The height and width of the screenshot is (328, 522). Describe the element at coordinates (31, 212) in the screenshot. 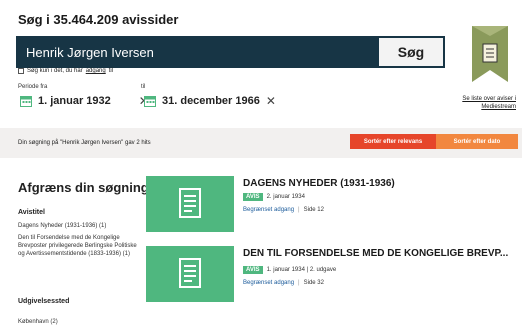

I see `facet-group-title: Avistitel` at that location.